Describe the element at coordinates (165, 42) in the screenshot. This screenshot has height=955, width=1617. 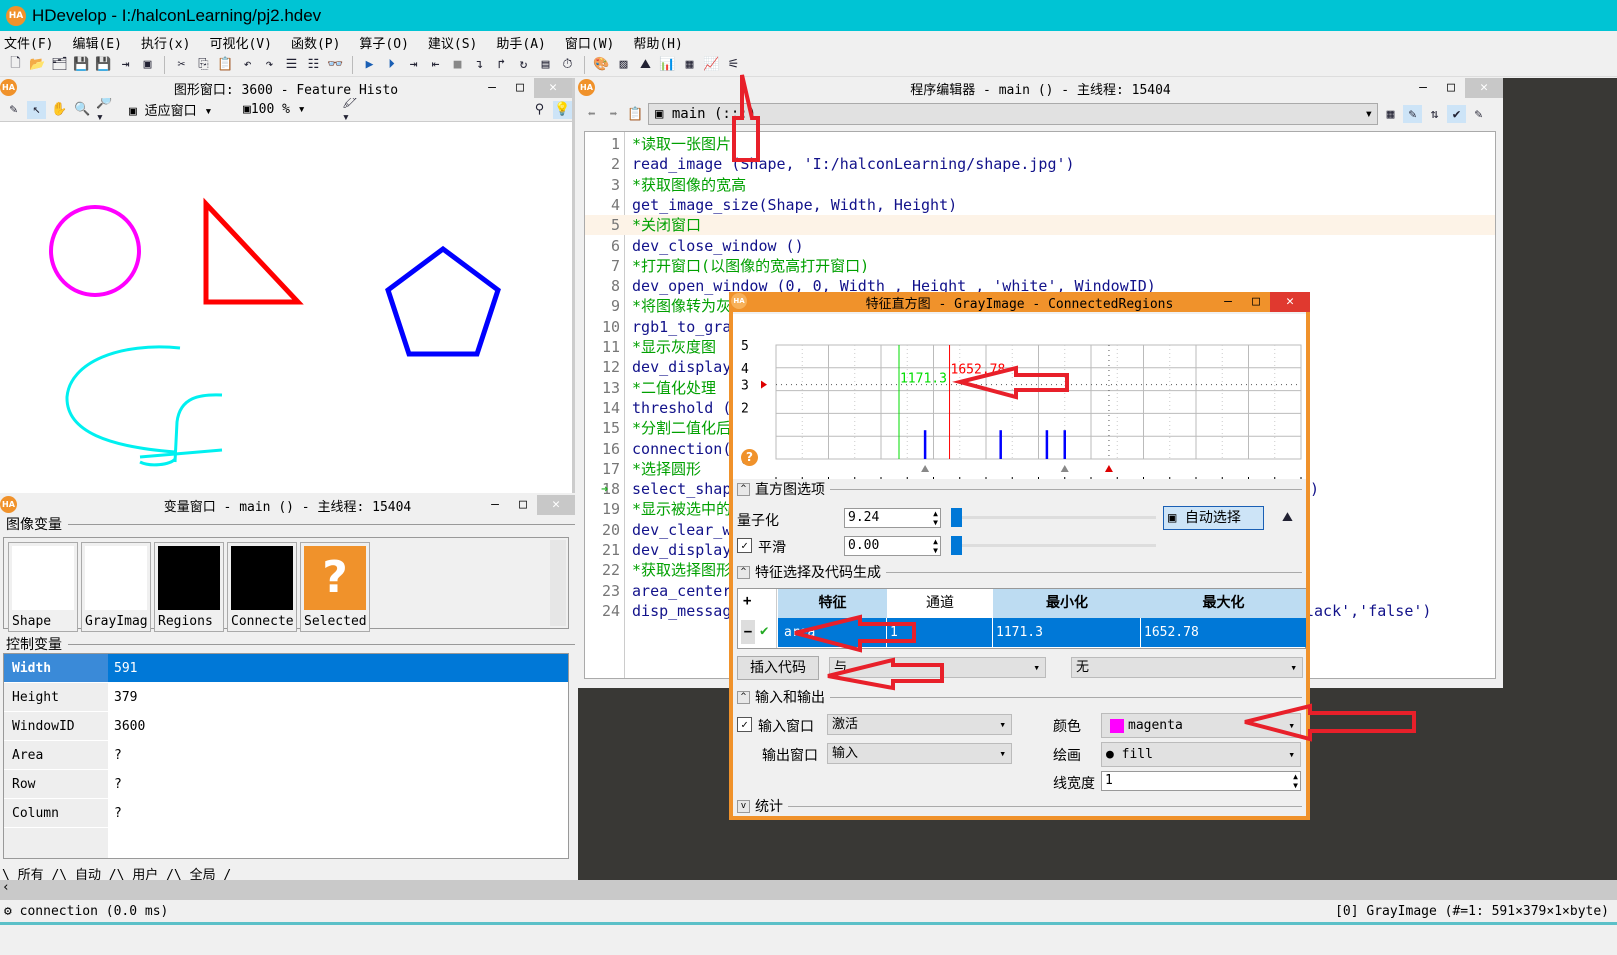
I see `menu-item: 执行(x)` at that location.